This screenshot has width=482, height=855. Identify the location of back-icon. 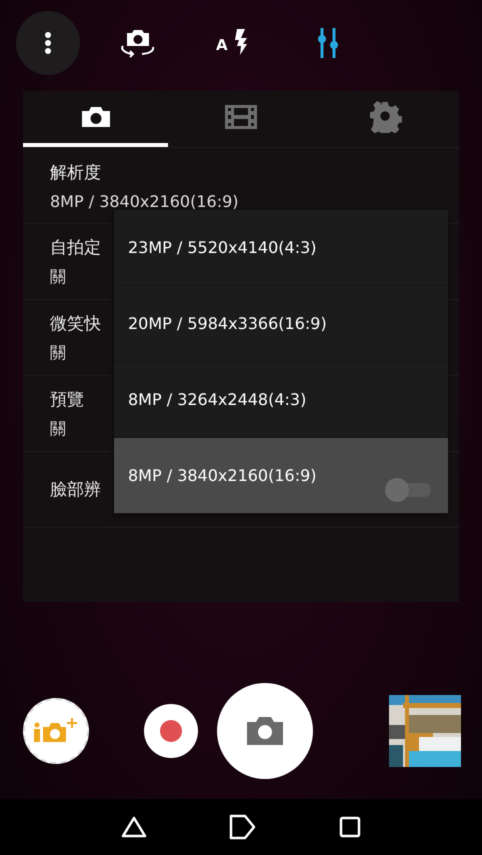
(134, 827).